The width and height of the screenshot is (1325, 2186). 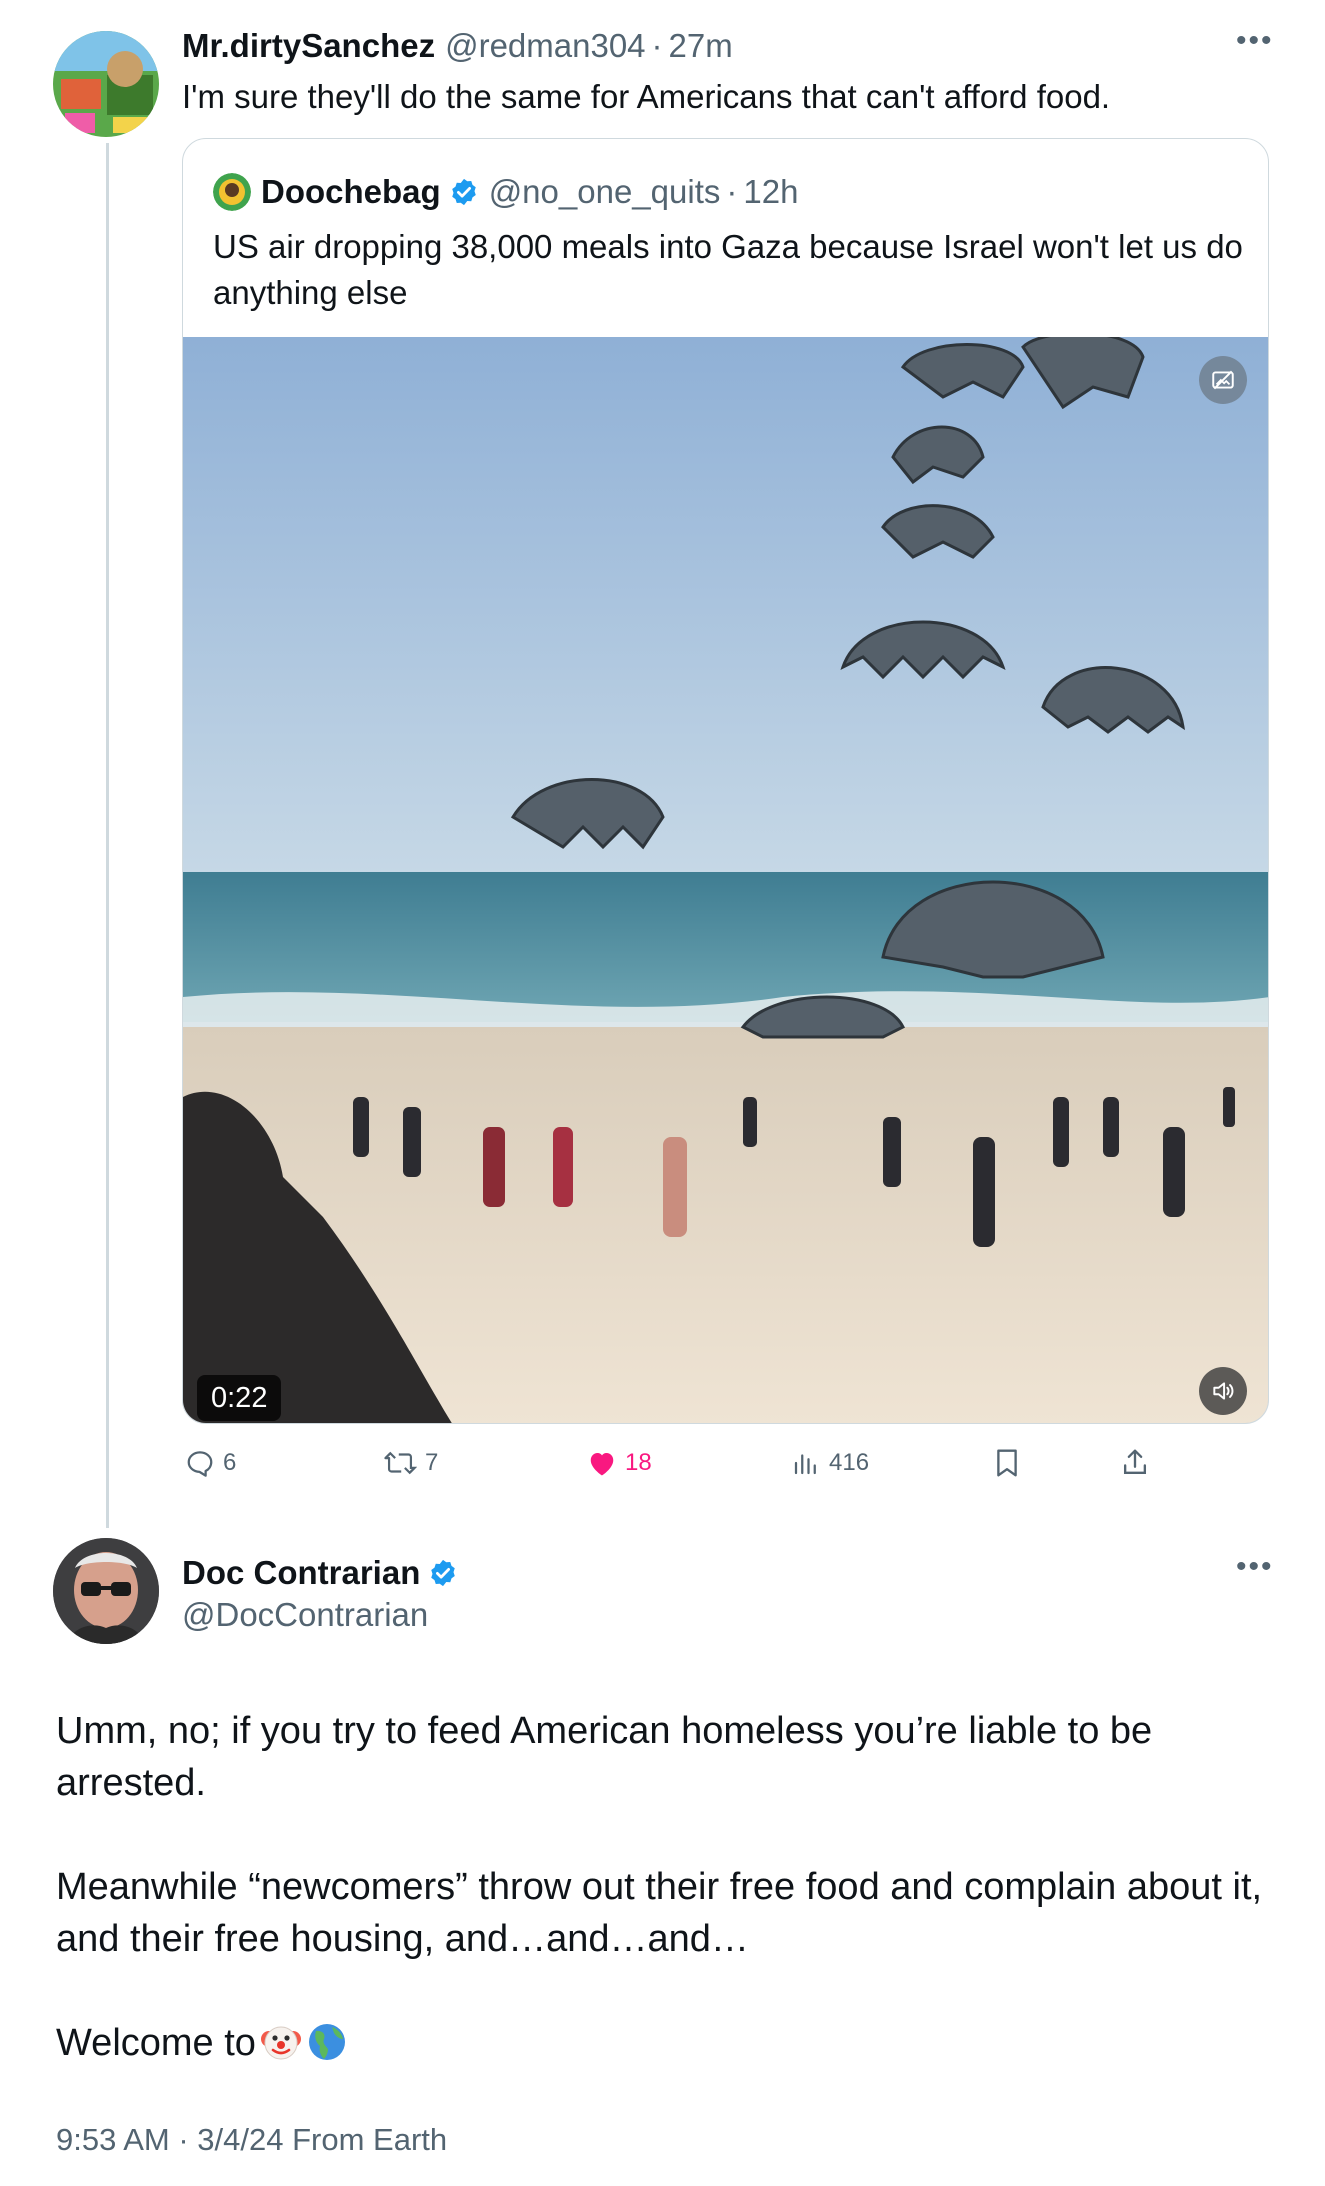 I want to click on tweet-header: Doc Contrarian, so click(x=320, y=1573).